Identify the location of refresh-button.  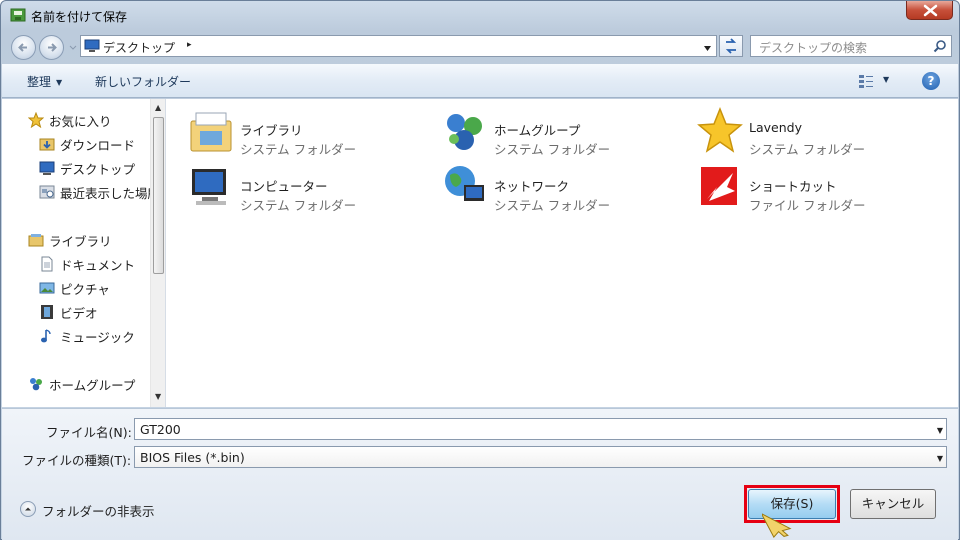
(731, 46).